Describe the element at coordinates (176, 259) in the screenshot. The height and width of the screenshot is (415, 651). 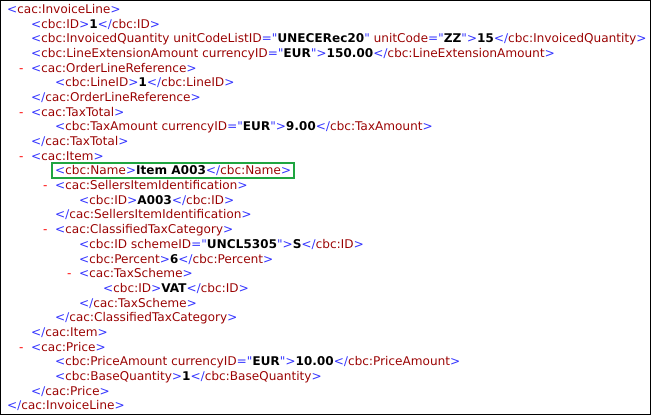
I see `xml-line: <cbc:Percent>6</cbc:Percent>` at that location.